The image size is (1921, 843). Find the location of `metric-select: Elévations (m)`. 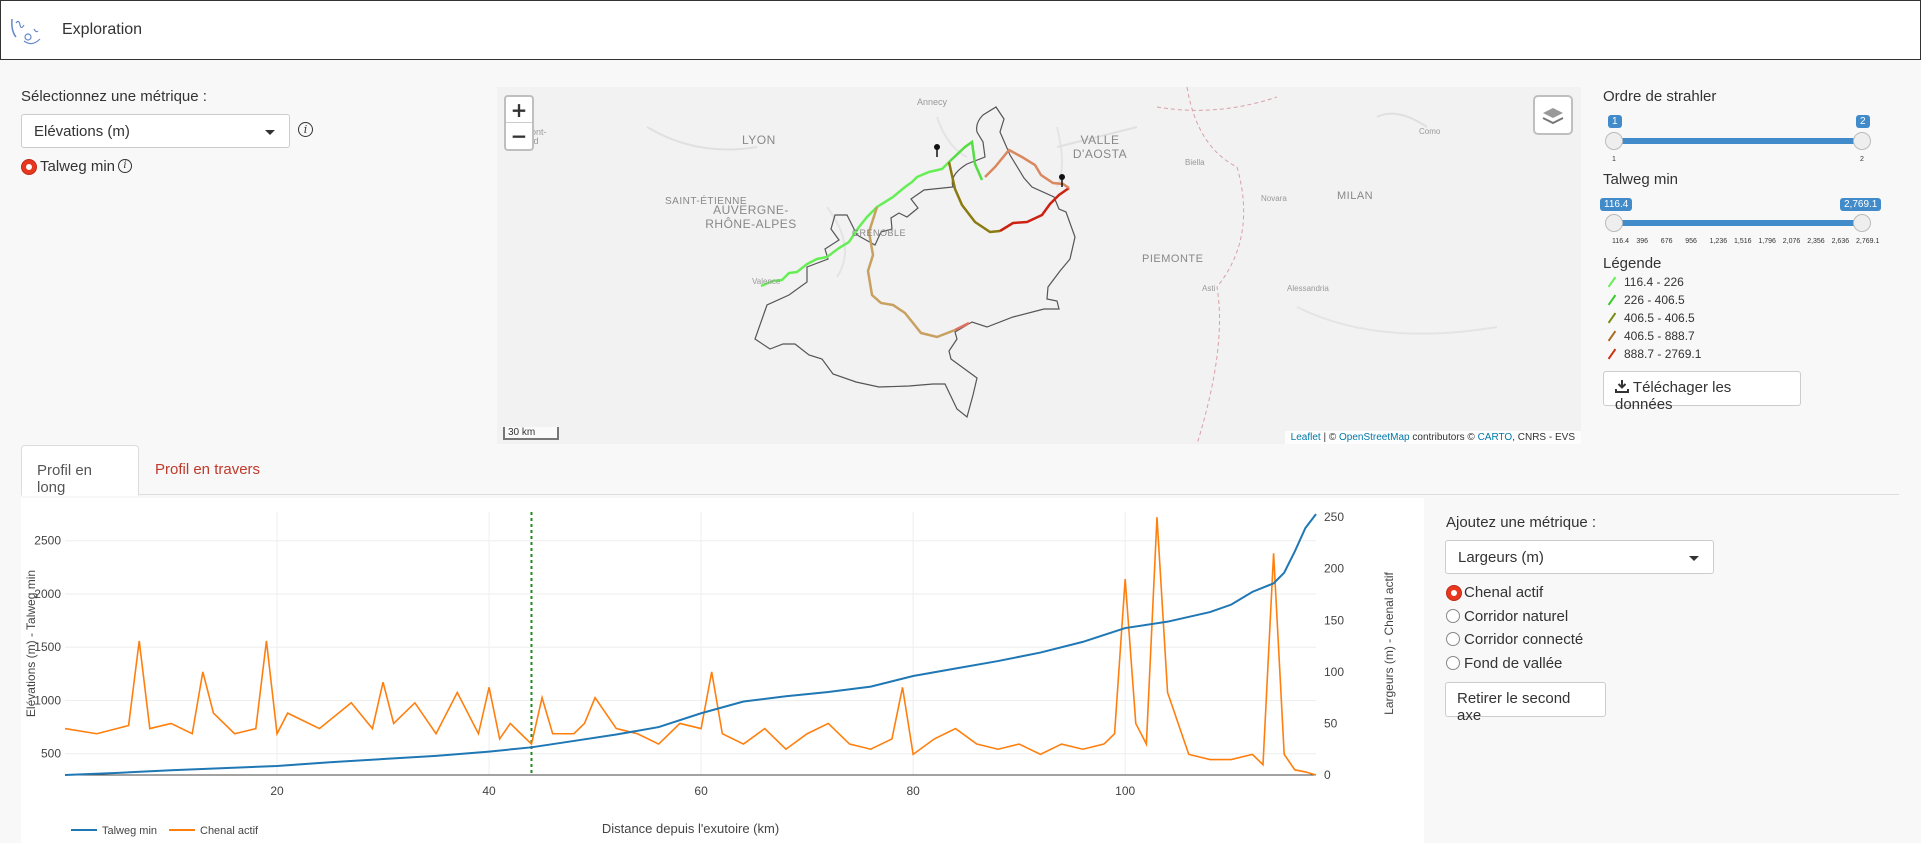

metric-select: Elévations (m) is located at coordinates (155, 131).